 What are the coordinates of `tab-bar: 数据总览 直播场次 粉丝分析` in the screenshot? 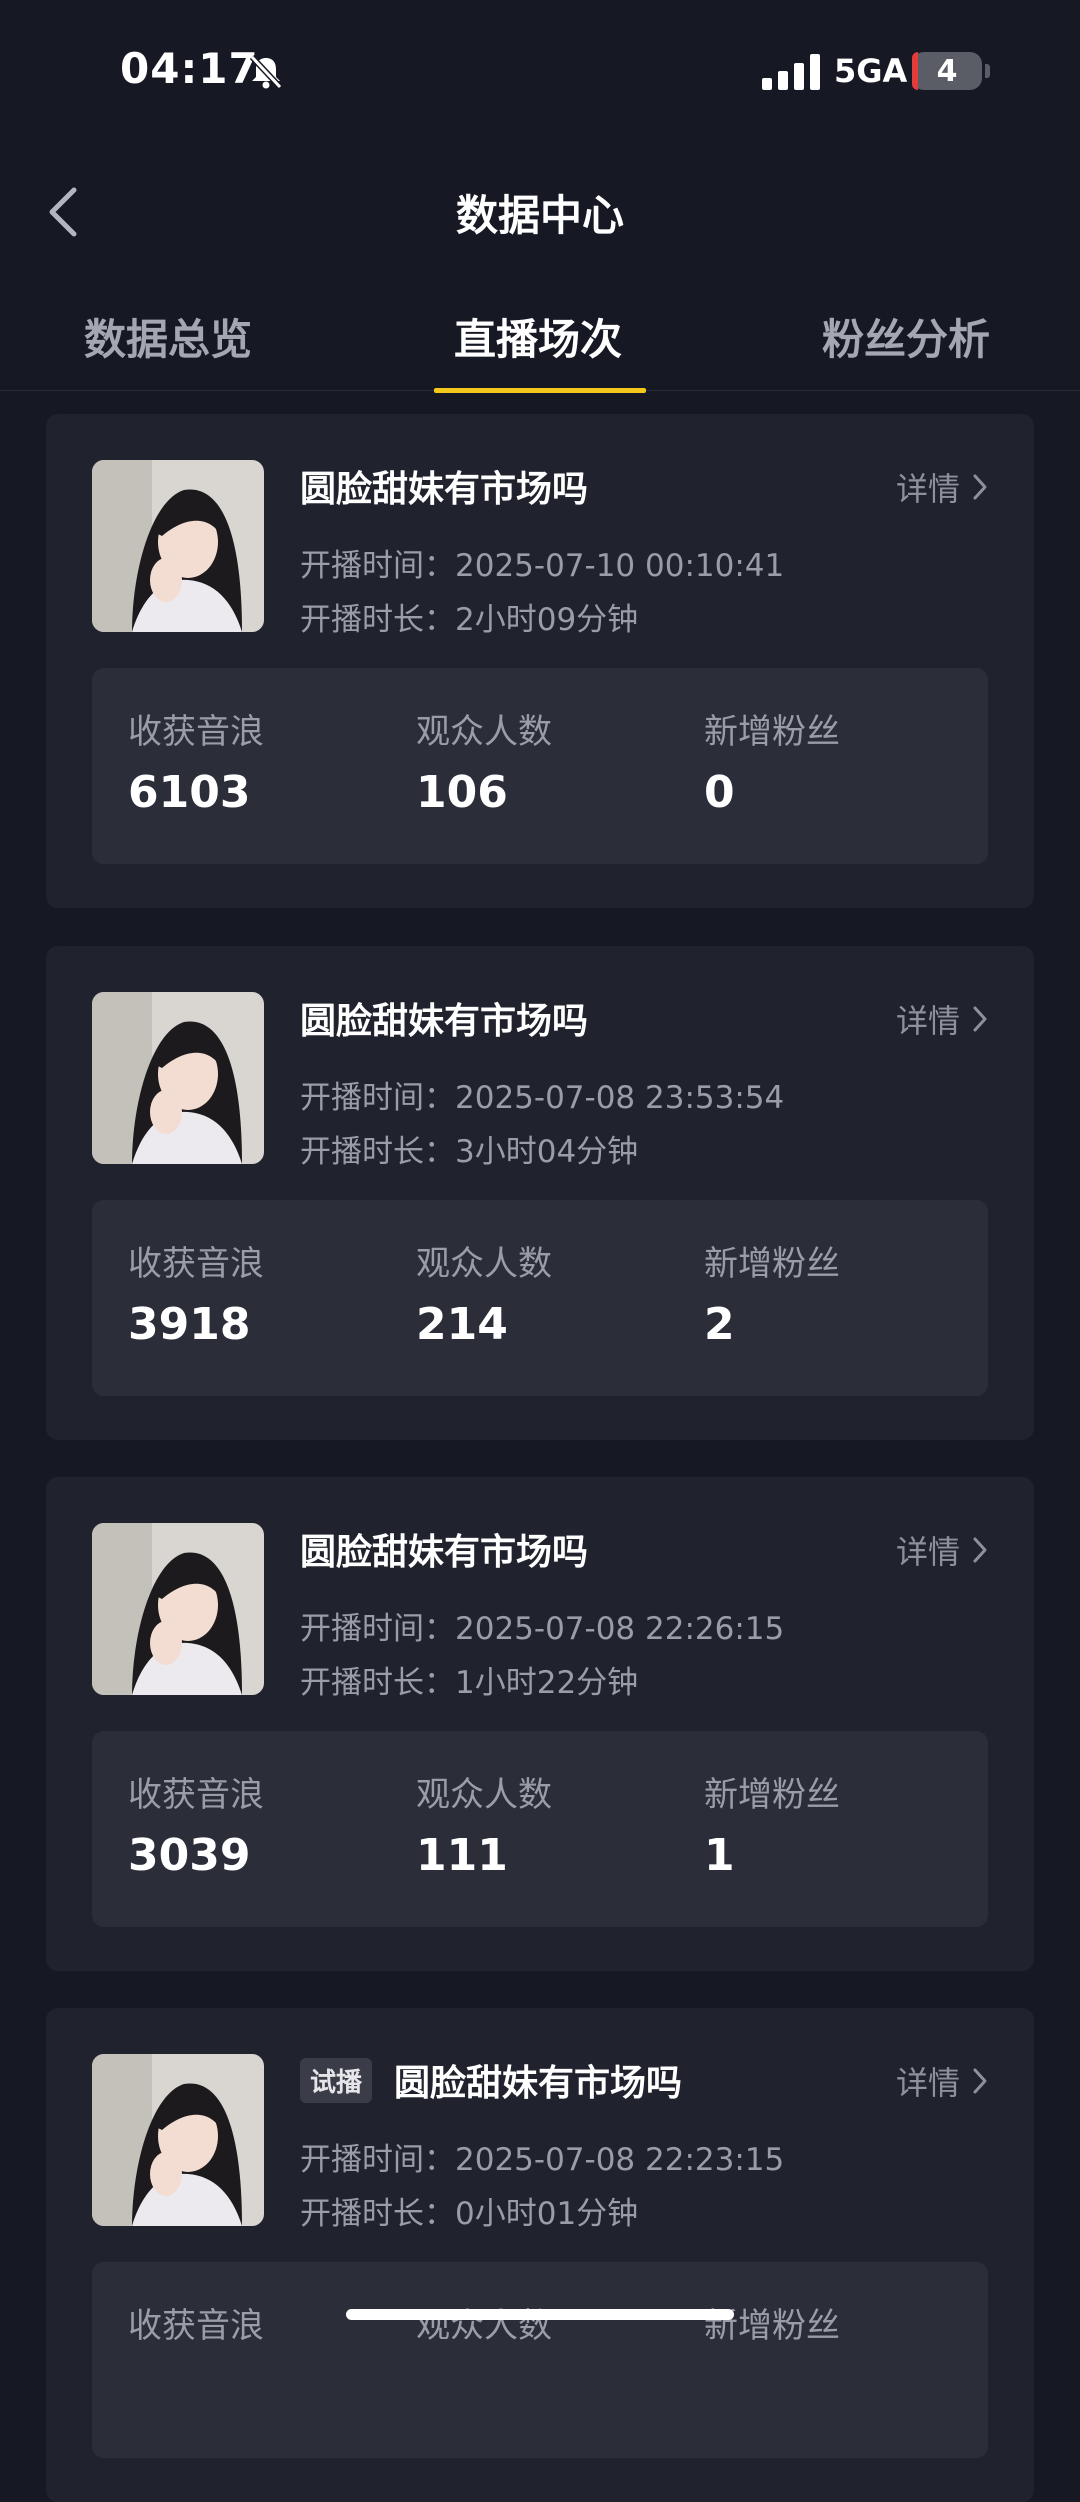 It's located at (540, 343).